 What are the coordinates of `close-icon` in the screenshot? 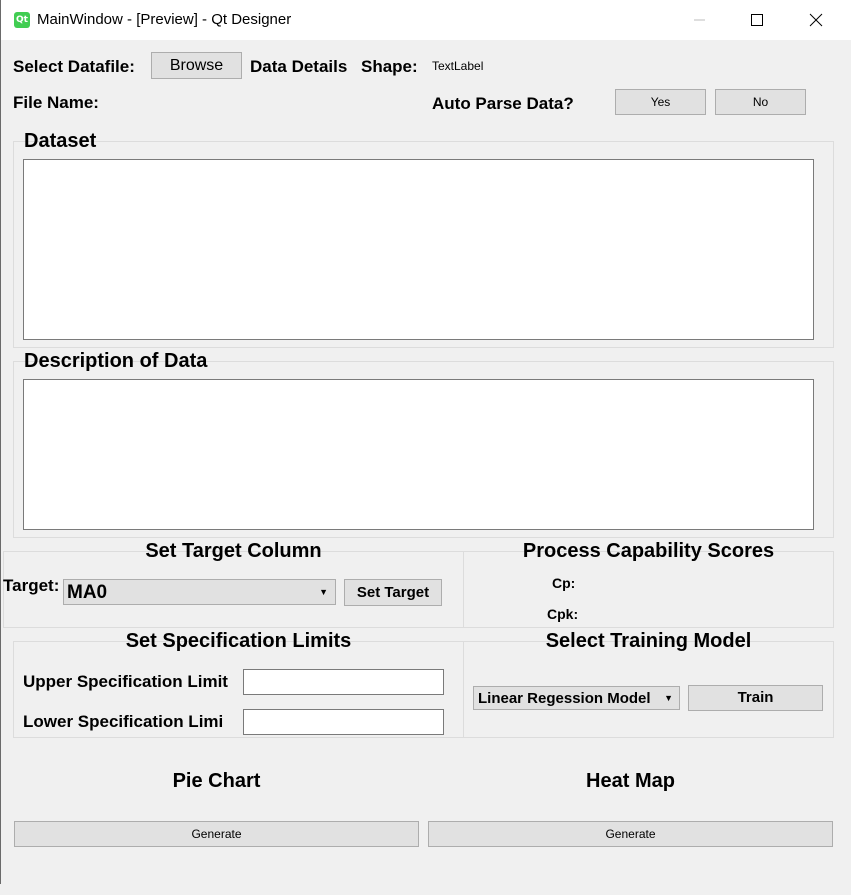 It's located at (816, 20).